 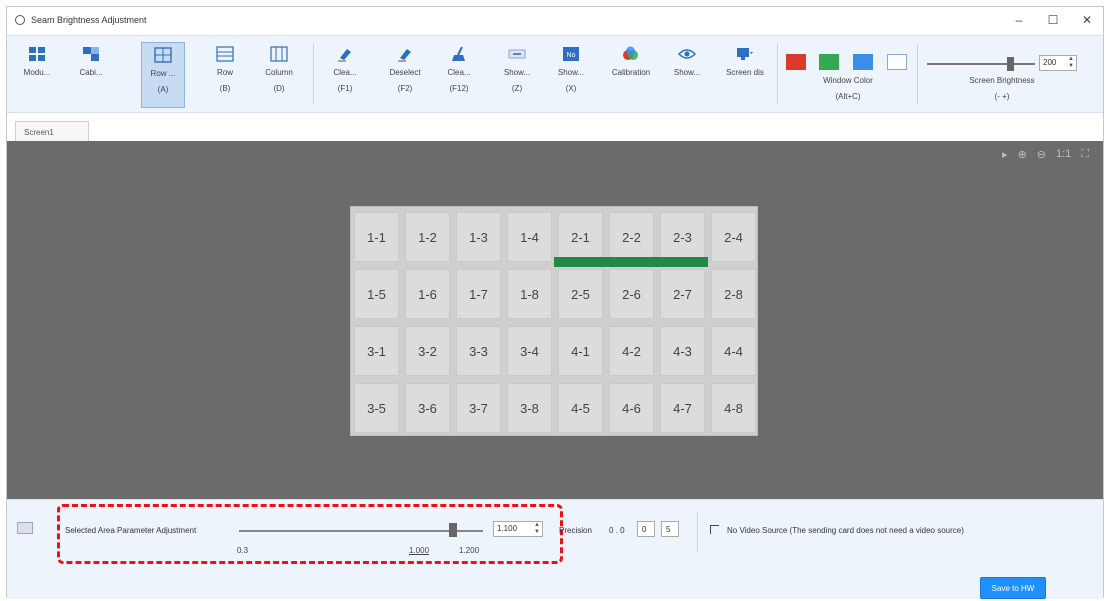 I want to click on cabinet-cell: 3-3, so click(x=478, y=351).